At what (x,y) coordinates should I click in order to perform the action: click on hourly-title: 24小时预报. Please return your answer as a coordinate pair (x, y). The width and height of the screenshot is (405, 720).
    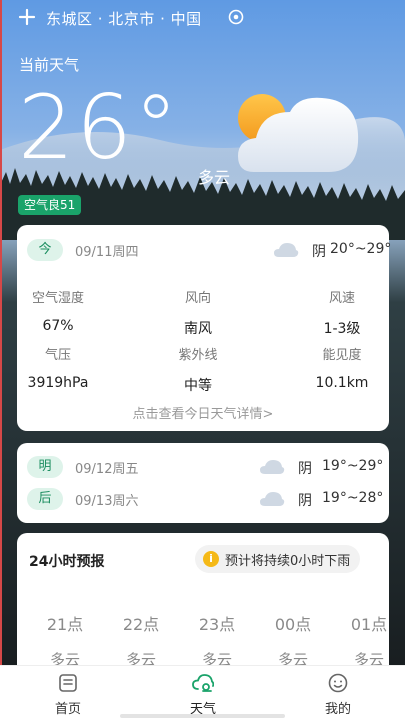
    Looking at the image, I should click on (67, 562).